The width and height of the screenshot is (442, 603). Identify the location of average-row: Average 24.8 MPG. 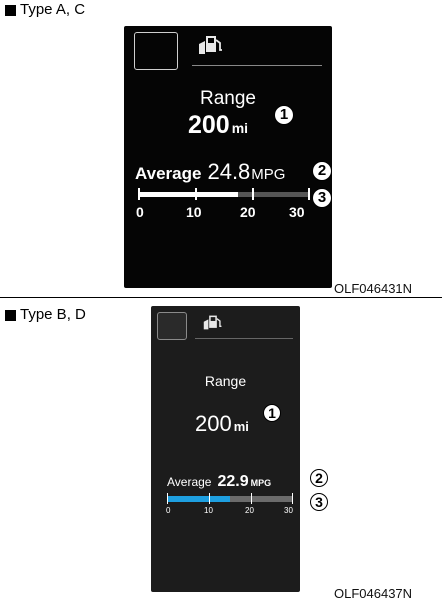
(210, 172).